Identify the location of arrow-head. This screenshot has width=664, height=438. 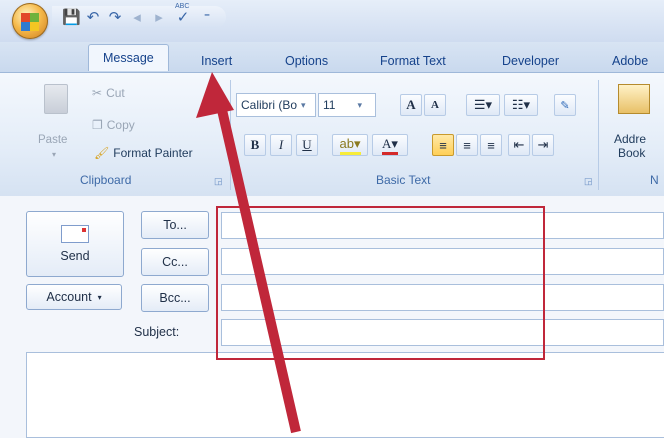
(215, 95).